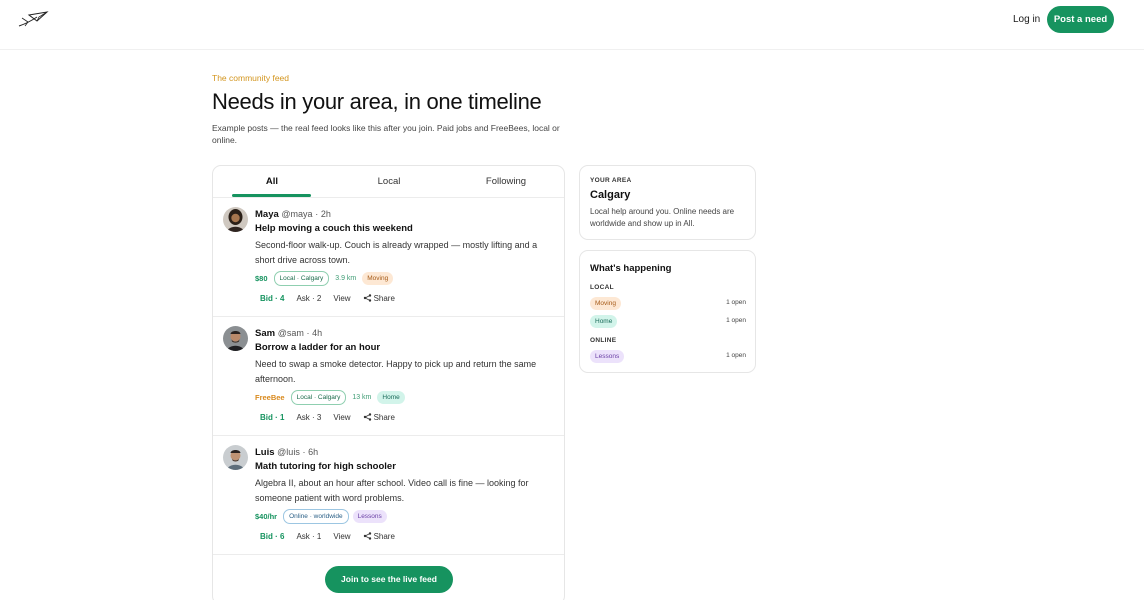 This screenshot has width=1144, height=600. I want to click on page-title: Needs in your area, in one timeline, so click(377, 101).